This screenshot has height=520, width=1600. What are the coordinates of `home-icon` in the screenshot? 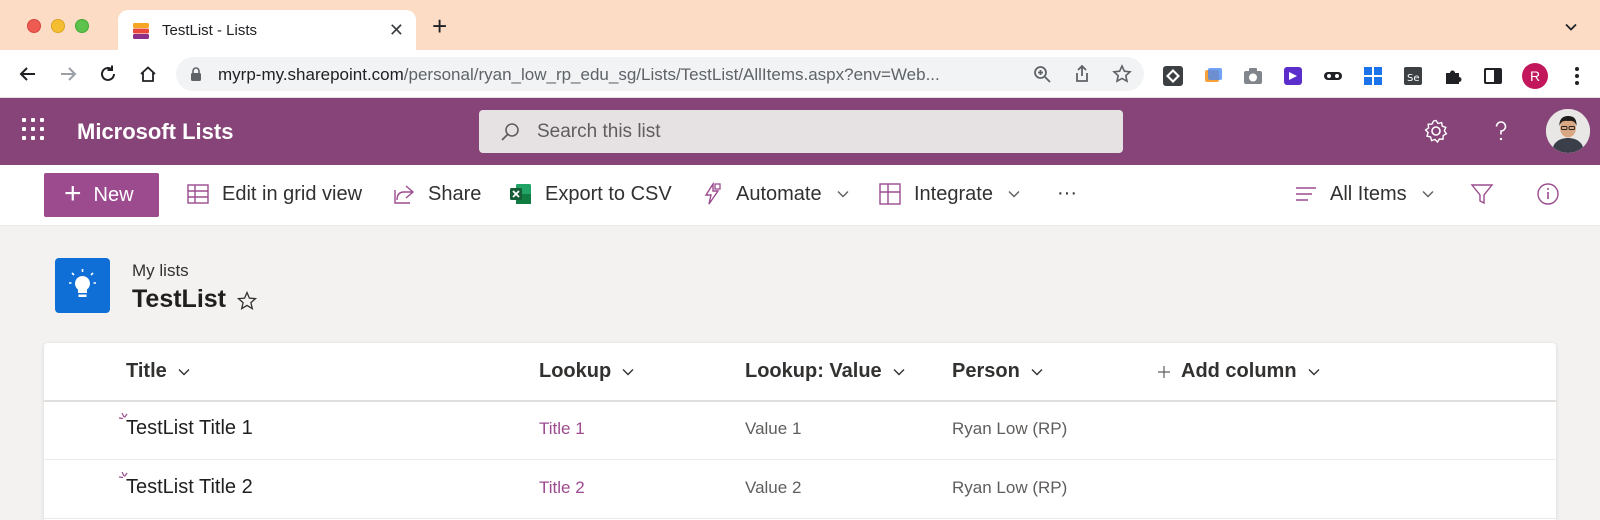 It's located at (148, 74).